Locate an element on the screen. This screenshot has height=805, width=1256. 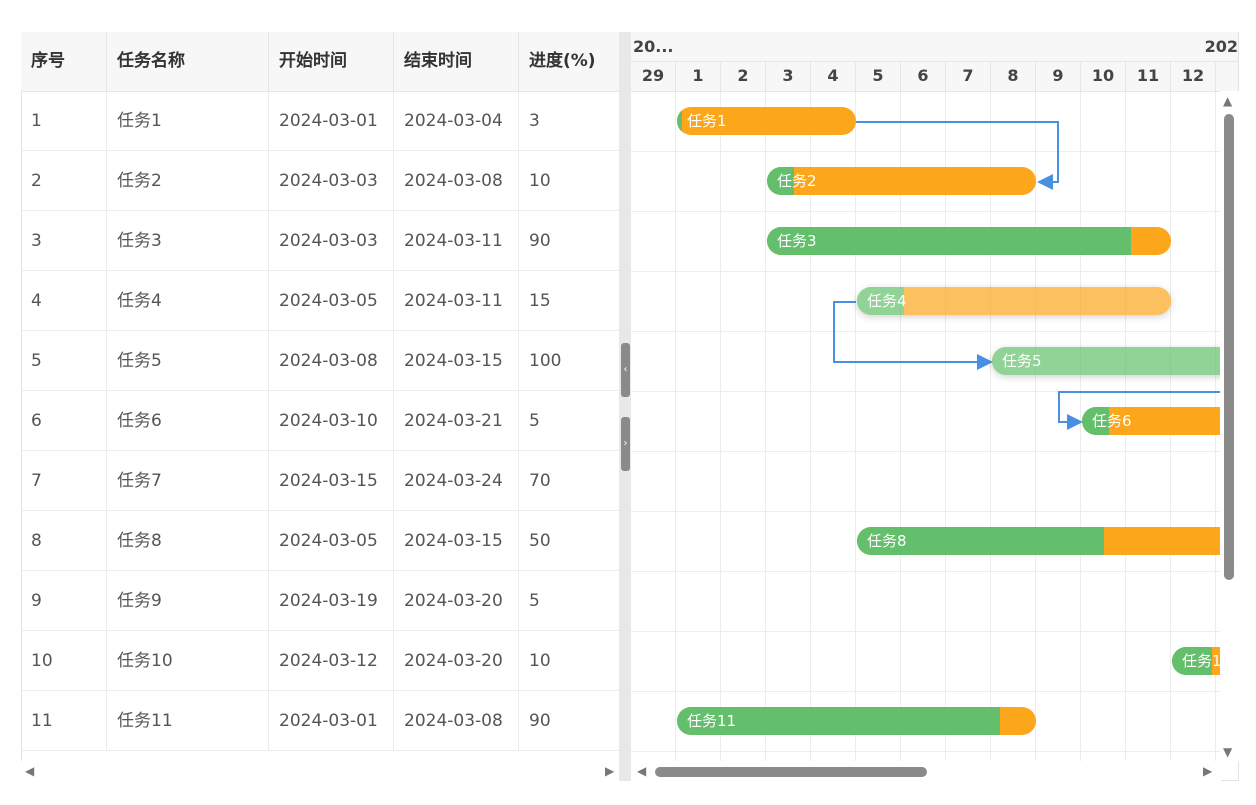
cell-index: 5 is located at coordinates (64, 361).